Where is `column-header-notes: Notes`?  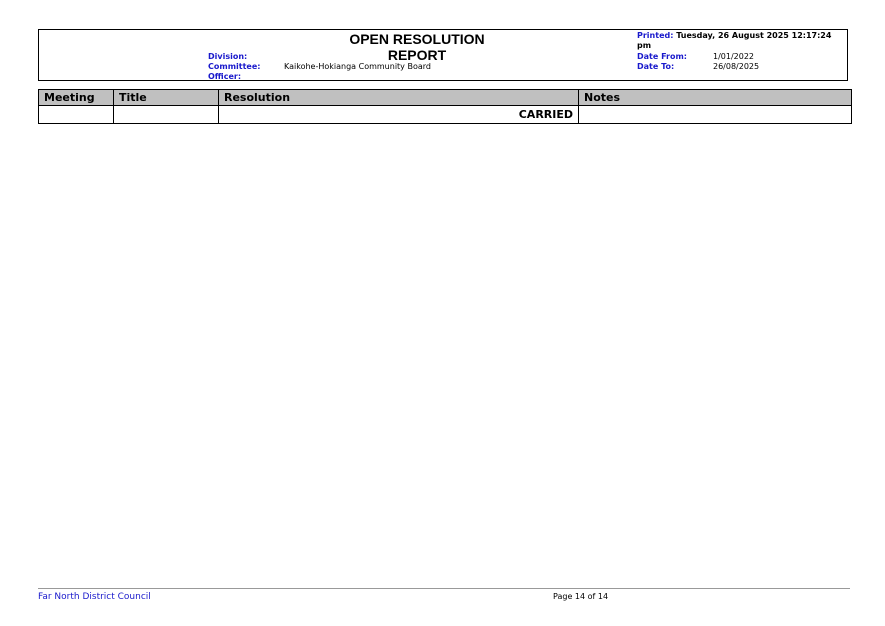 column-header-notes: Notes is located at coordinates (715, 97).